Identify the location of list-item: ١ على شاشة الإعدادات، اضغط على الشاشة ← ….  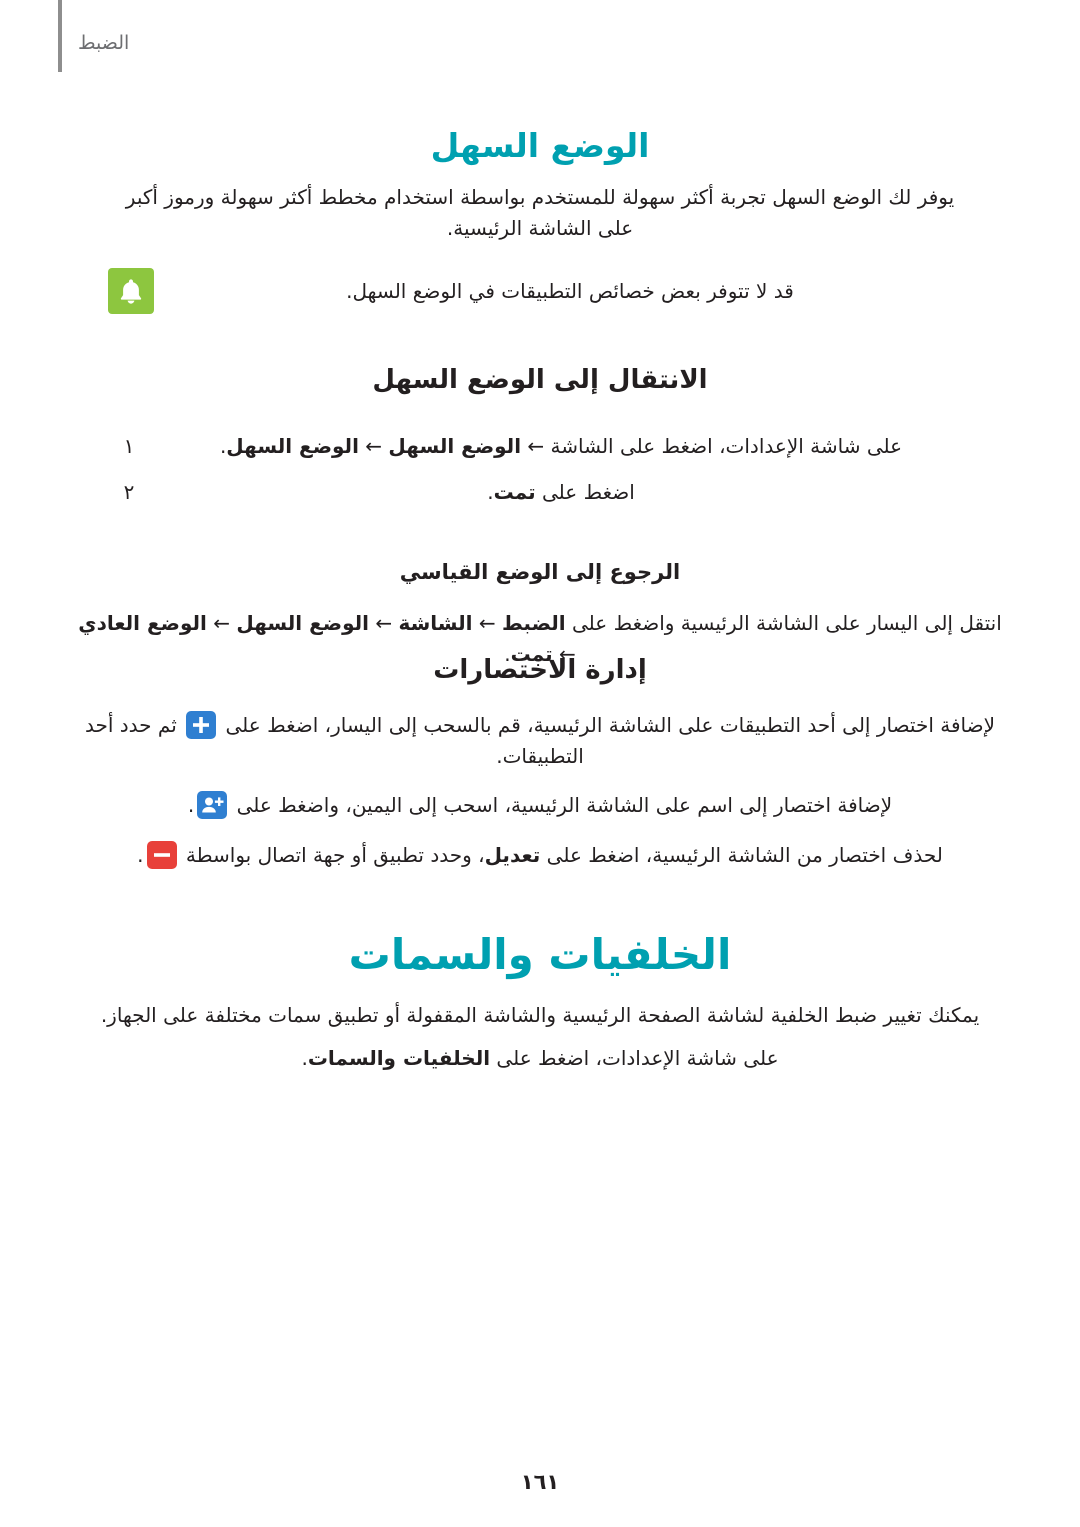
(540, 446).